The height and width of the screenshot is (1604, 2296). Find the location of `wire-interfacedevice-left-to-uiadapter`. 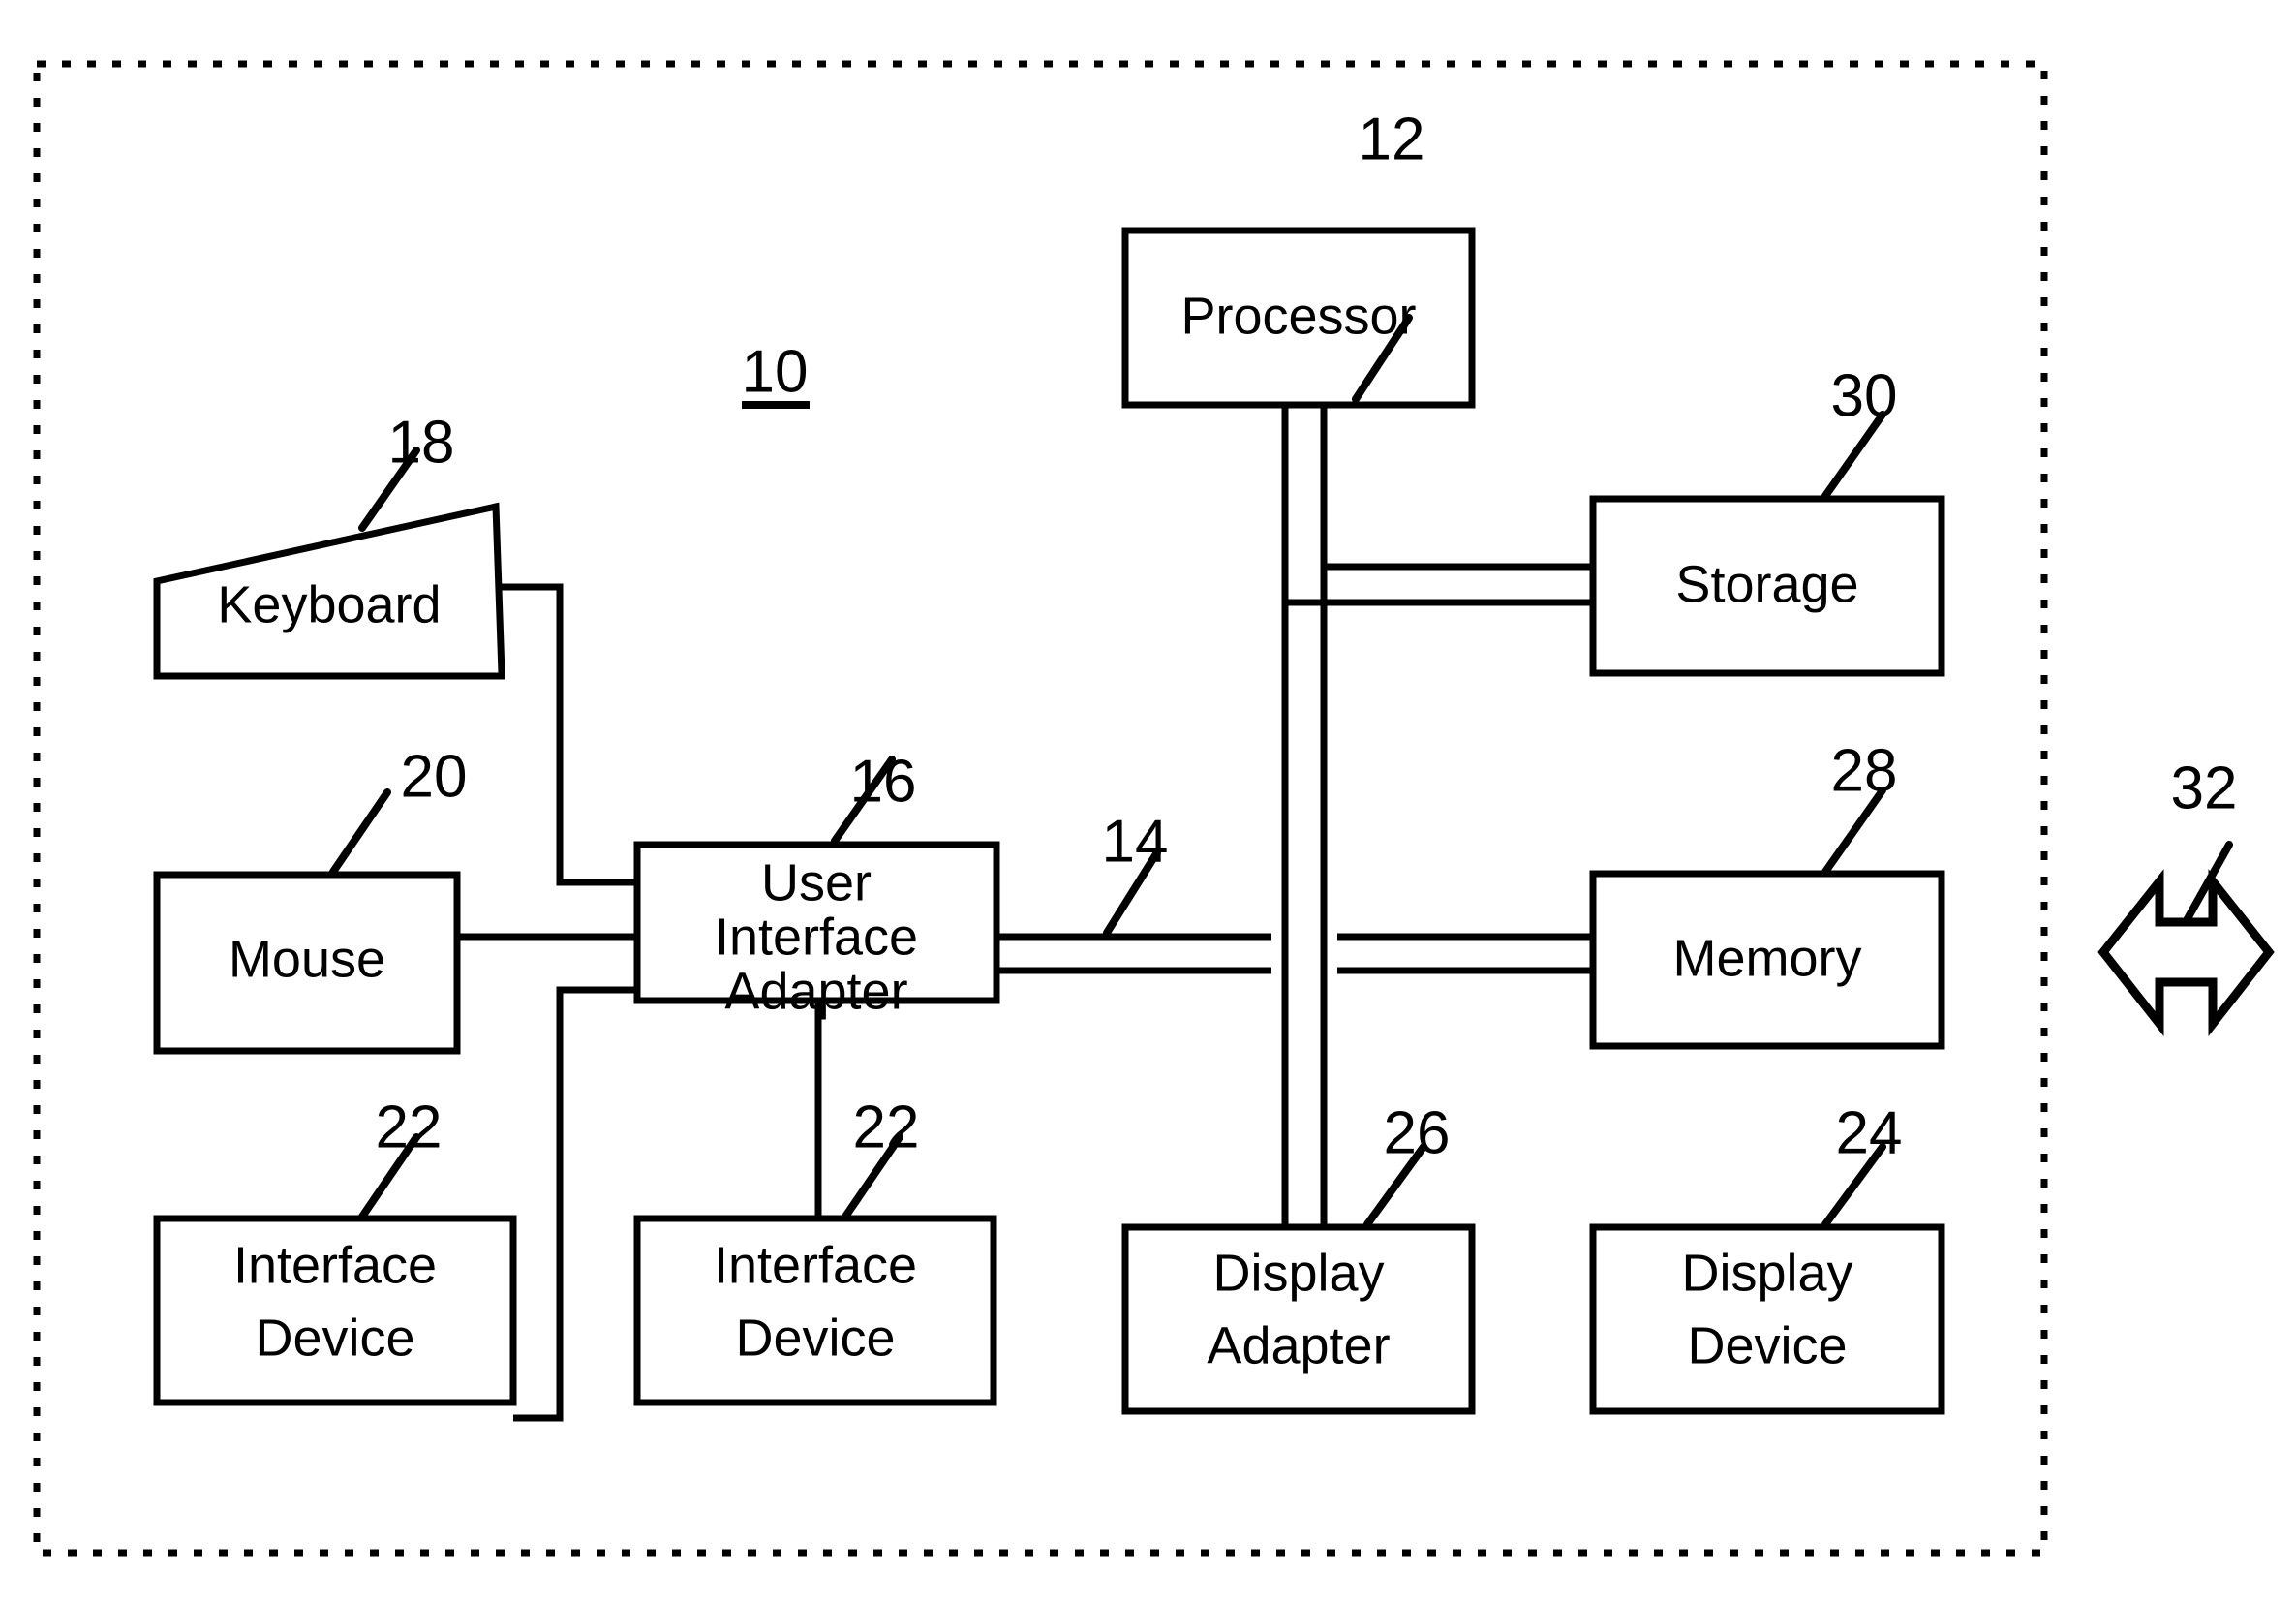

wire-interfacedevice-left-to-uiadapter is located at coordinates (575, 1204).